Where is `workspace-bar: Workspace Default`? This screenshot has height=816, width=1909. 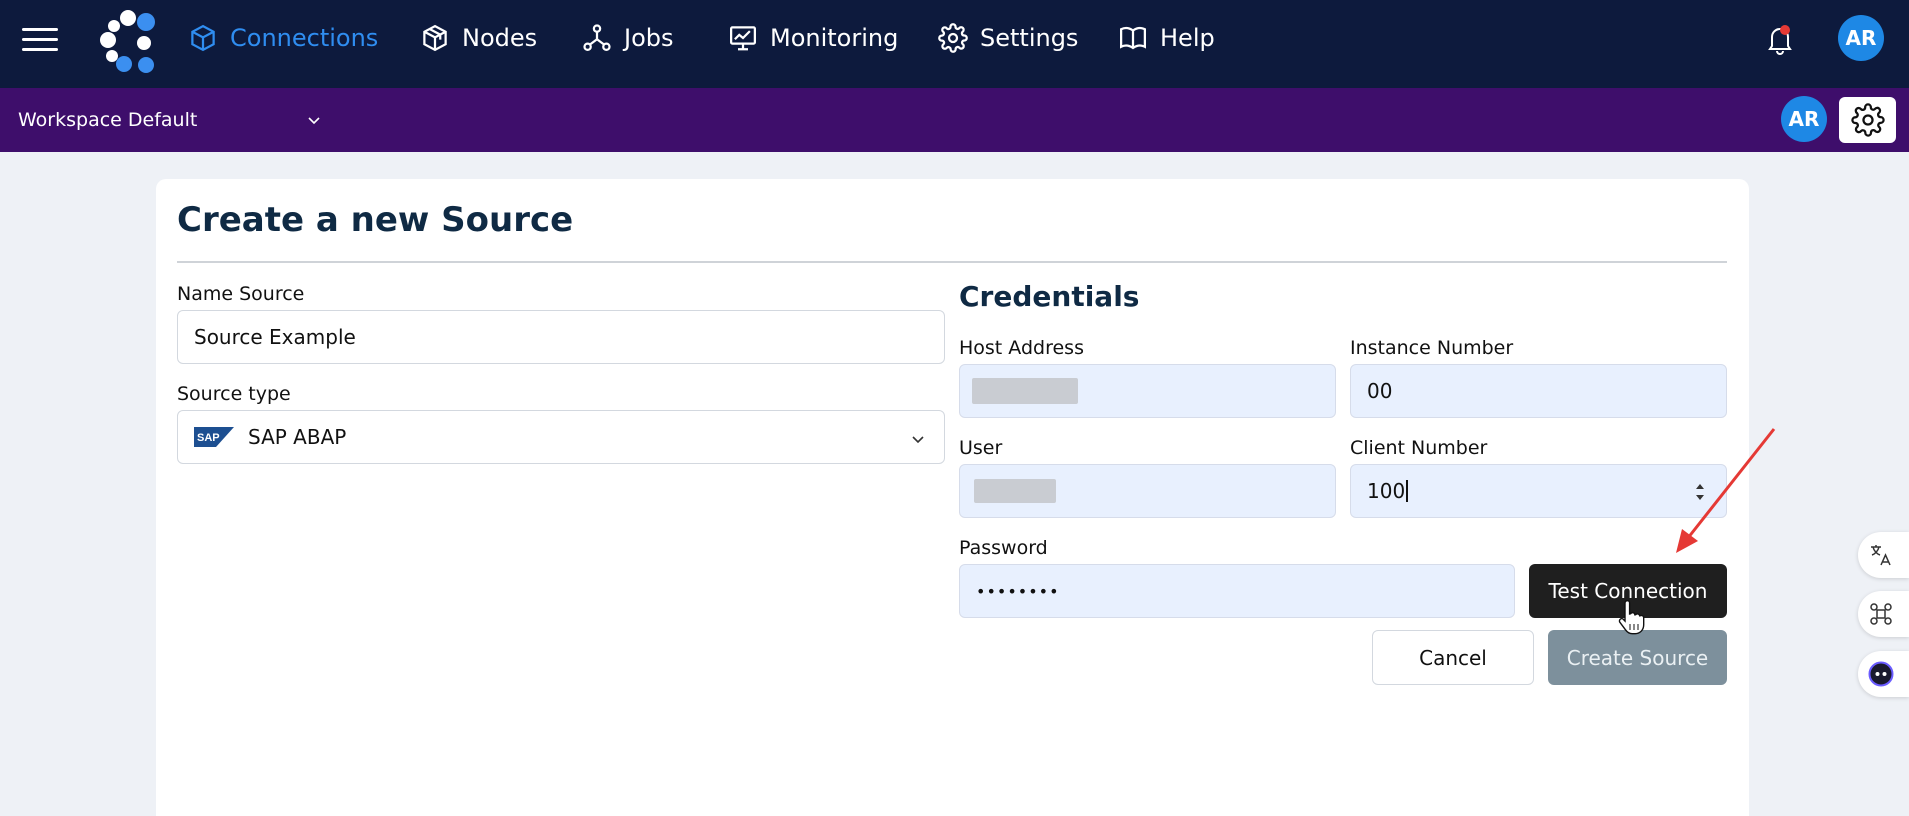
workspace-bar: Workspace Default is located at coordinates (954, 120).